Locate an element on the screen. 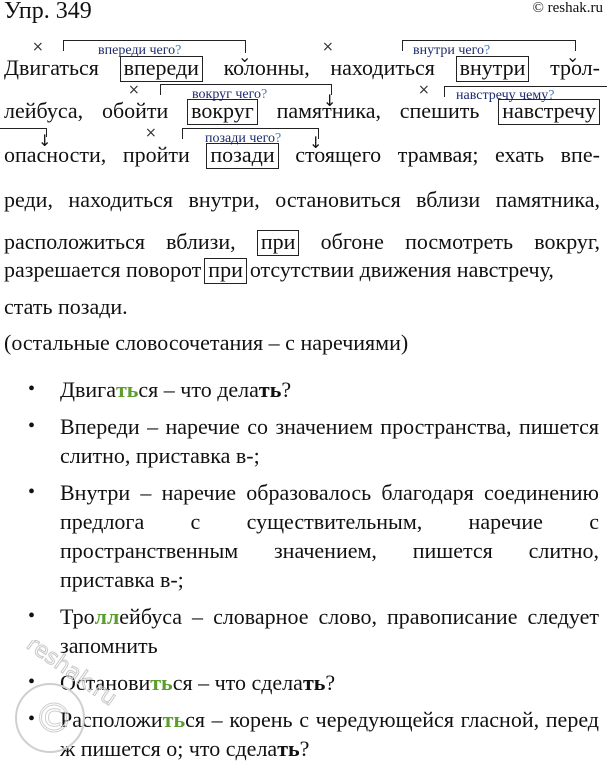  word: впе- is located at coordinates (580, 154).